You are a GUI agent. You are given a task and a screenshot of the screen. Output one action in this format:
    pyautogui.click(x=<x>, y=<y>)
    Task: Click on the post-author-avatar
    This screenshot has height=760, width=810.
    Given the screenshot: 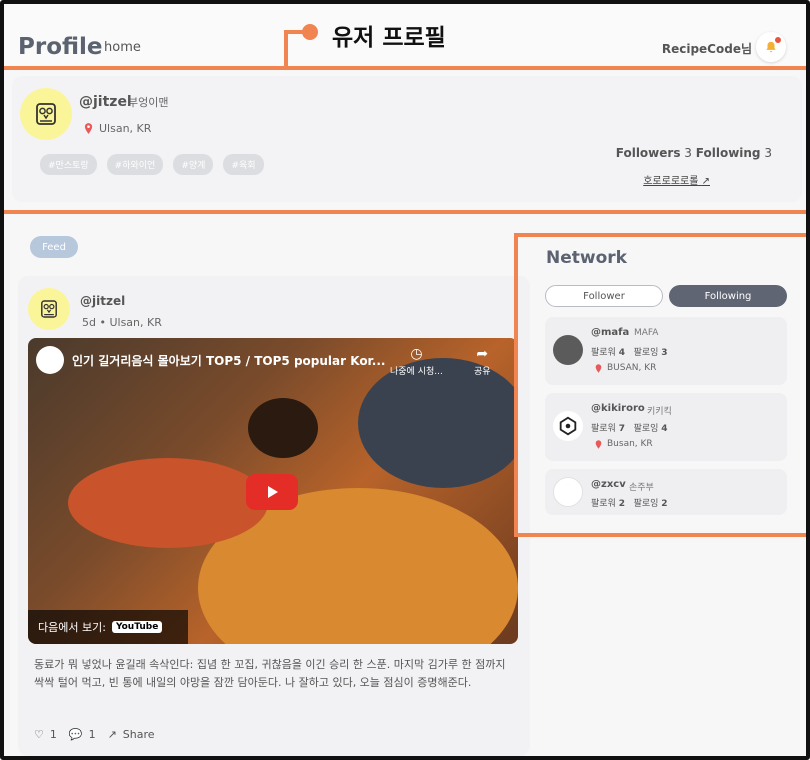 What is the action you would take?
    pyautogui.click(x=49, y=309)
    